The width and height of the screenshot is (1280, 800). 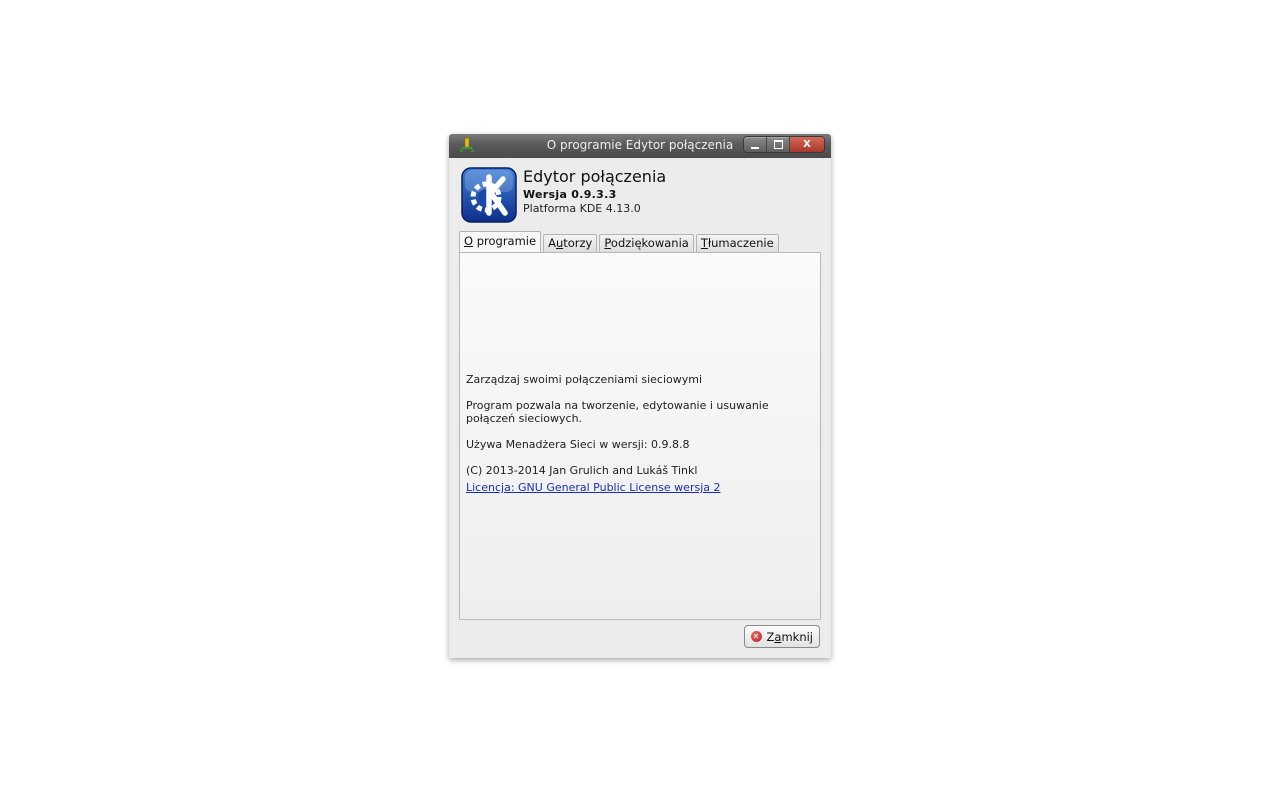 I want to click on minimize-button, so click(x=755, y=144).